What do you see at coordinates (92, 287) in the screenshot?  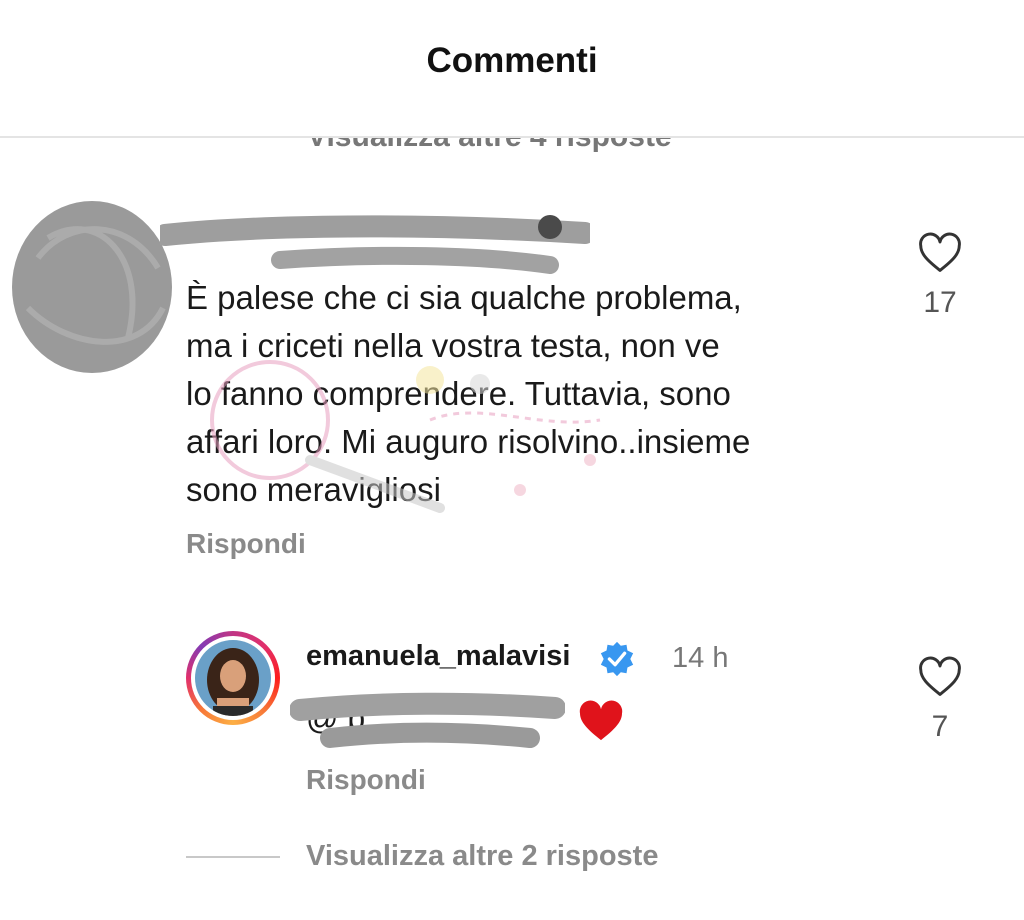 I see `redacted-avatar` at bounding box center [92, 287].